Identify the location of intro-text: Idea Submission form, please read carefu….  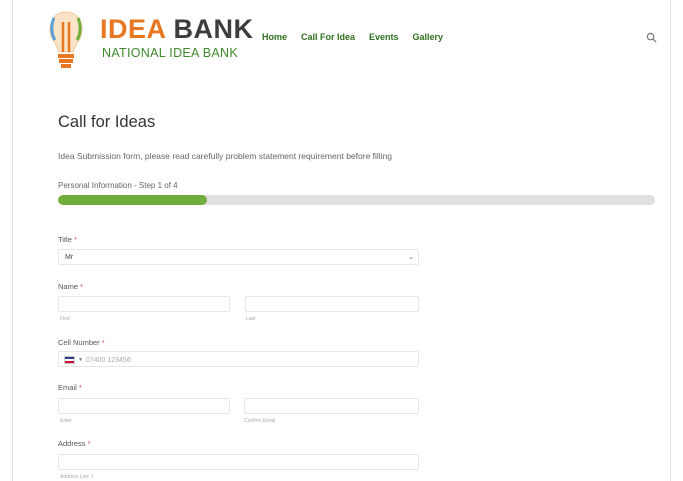
(225, 156).